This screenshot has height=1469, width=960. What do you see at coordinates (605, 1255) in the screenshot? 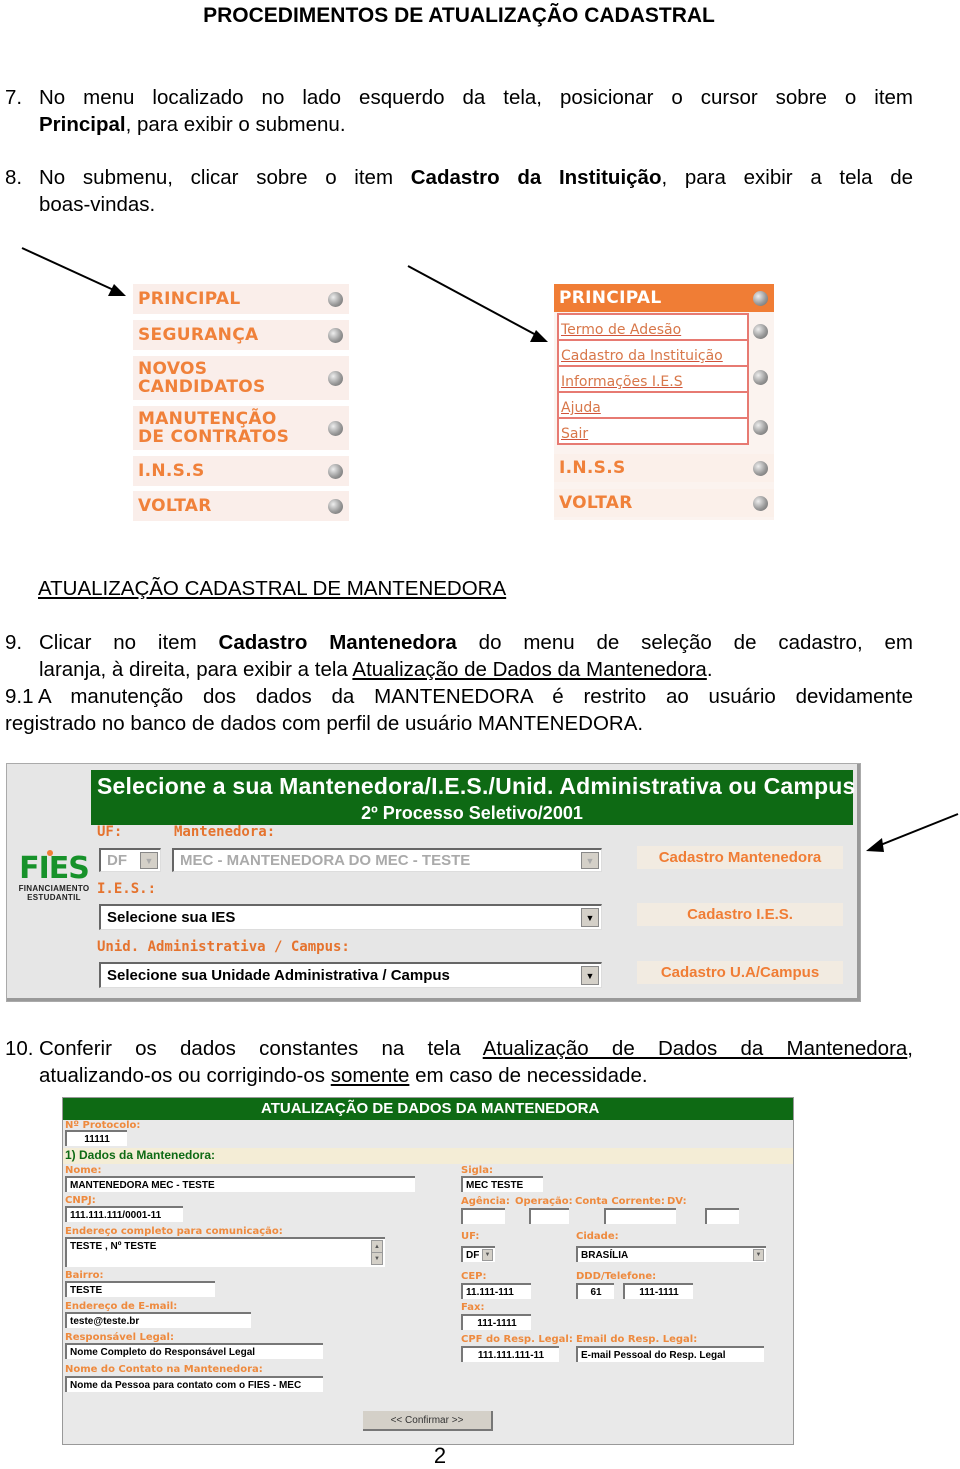
I see `cidade-value: BRASÍLIA` at bounding box center [605, 1255].